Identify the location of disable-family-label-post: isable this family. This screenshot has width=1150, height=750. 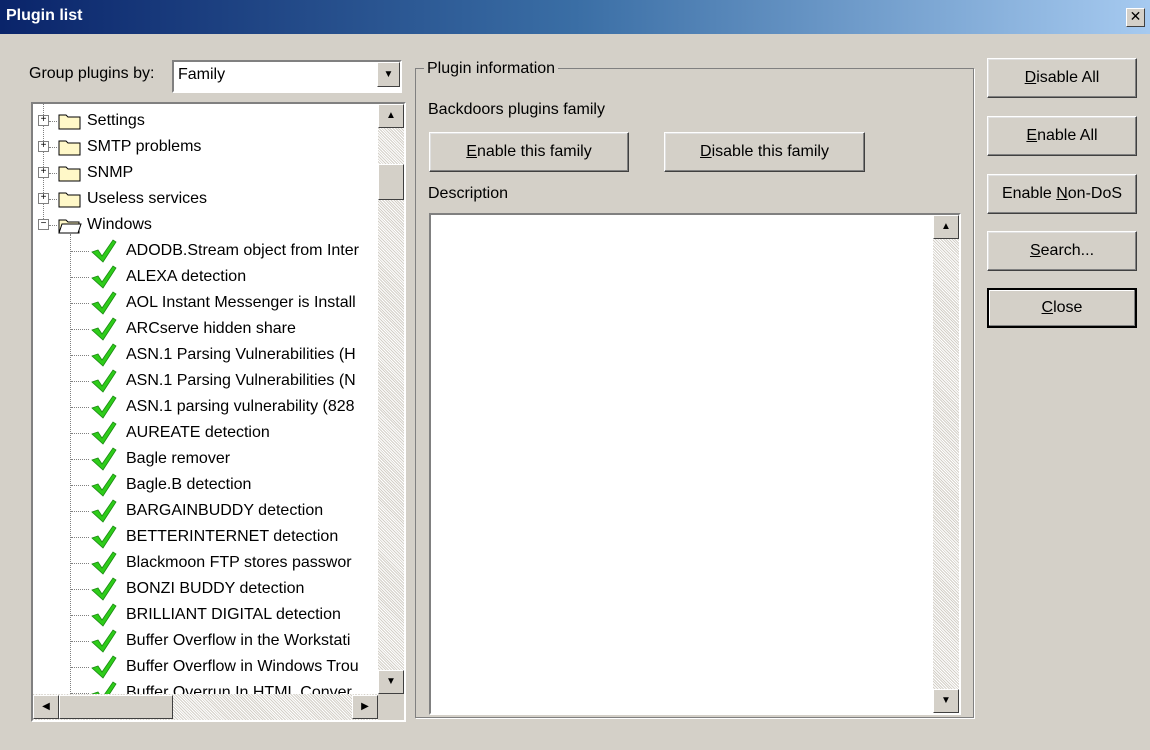
(770, 151).